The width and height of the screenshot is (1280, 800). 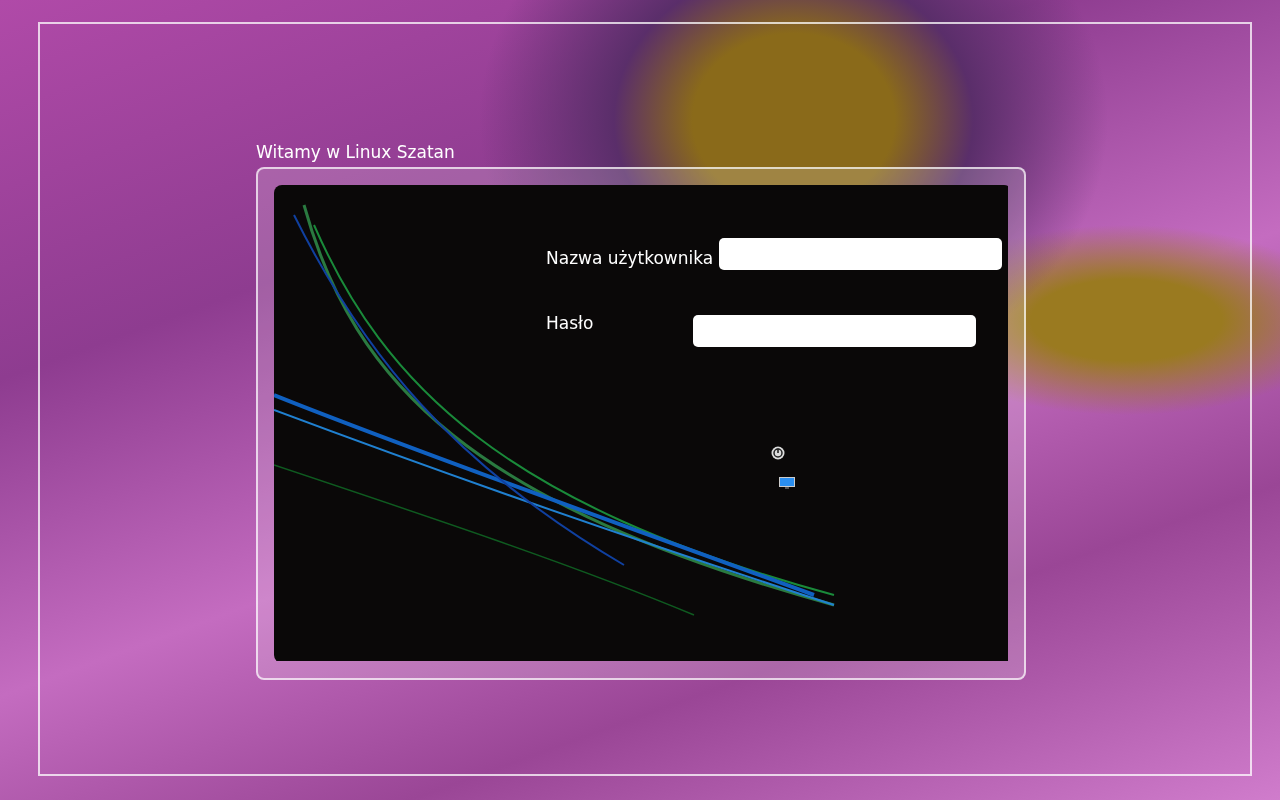 What do you see at coordinates (778, 453) in the screenshot?
I see `power-icon` at bounding box center [778, 453].